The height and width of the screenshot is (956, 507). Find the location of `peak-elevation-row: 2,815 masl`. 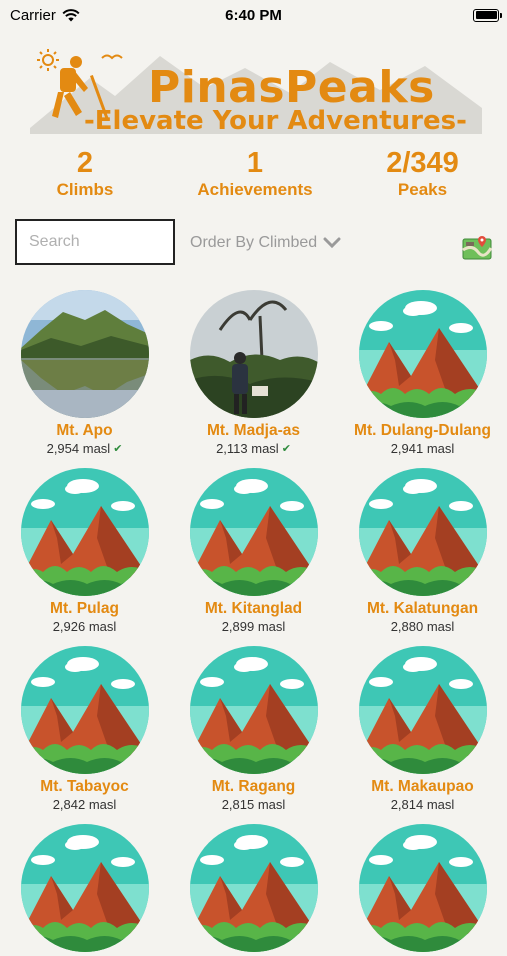

peak-elevation-row: 2,815 masl is located at coordinates (253, 804).